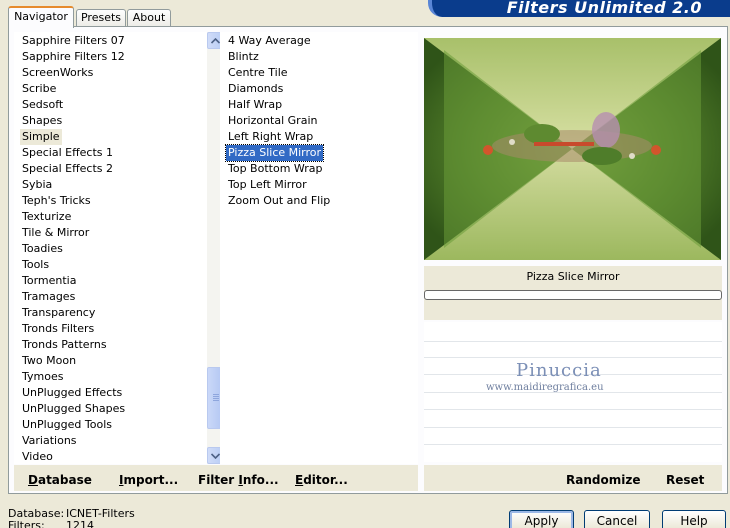  I want to click on current-filter-name: Pizza Slice Mirror, so click(573, 276).